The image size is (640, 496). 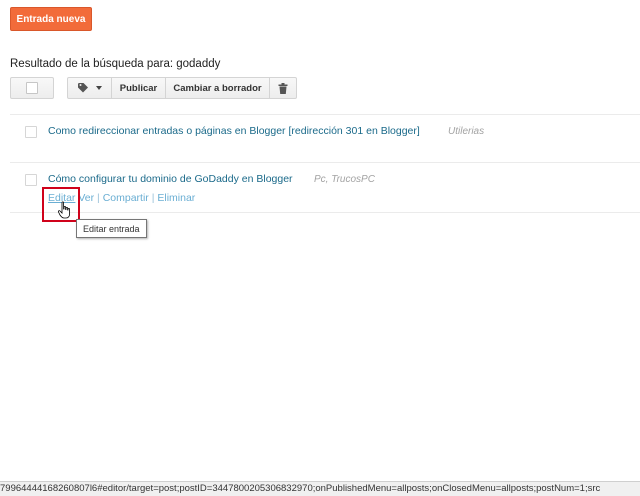 I want to click on share-link: Compartir, so click(x=126, y=198).